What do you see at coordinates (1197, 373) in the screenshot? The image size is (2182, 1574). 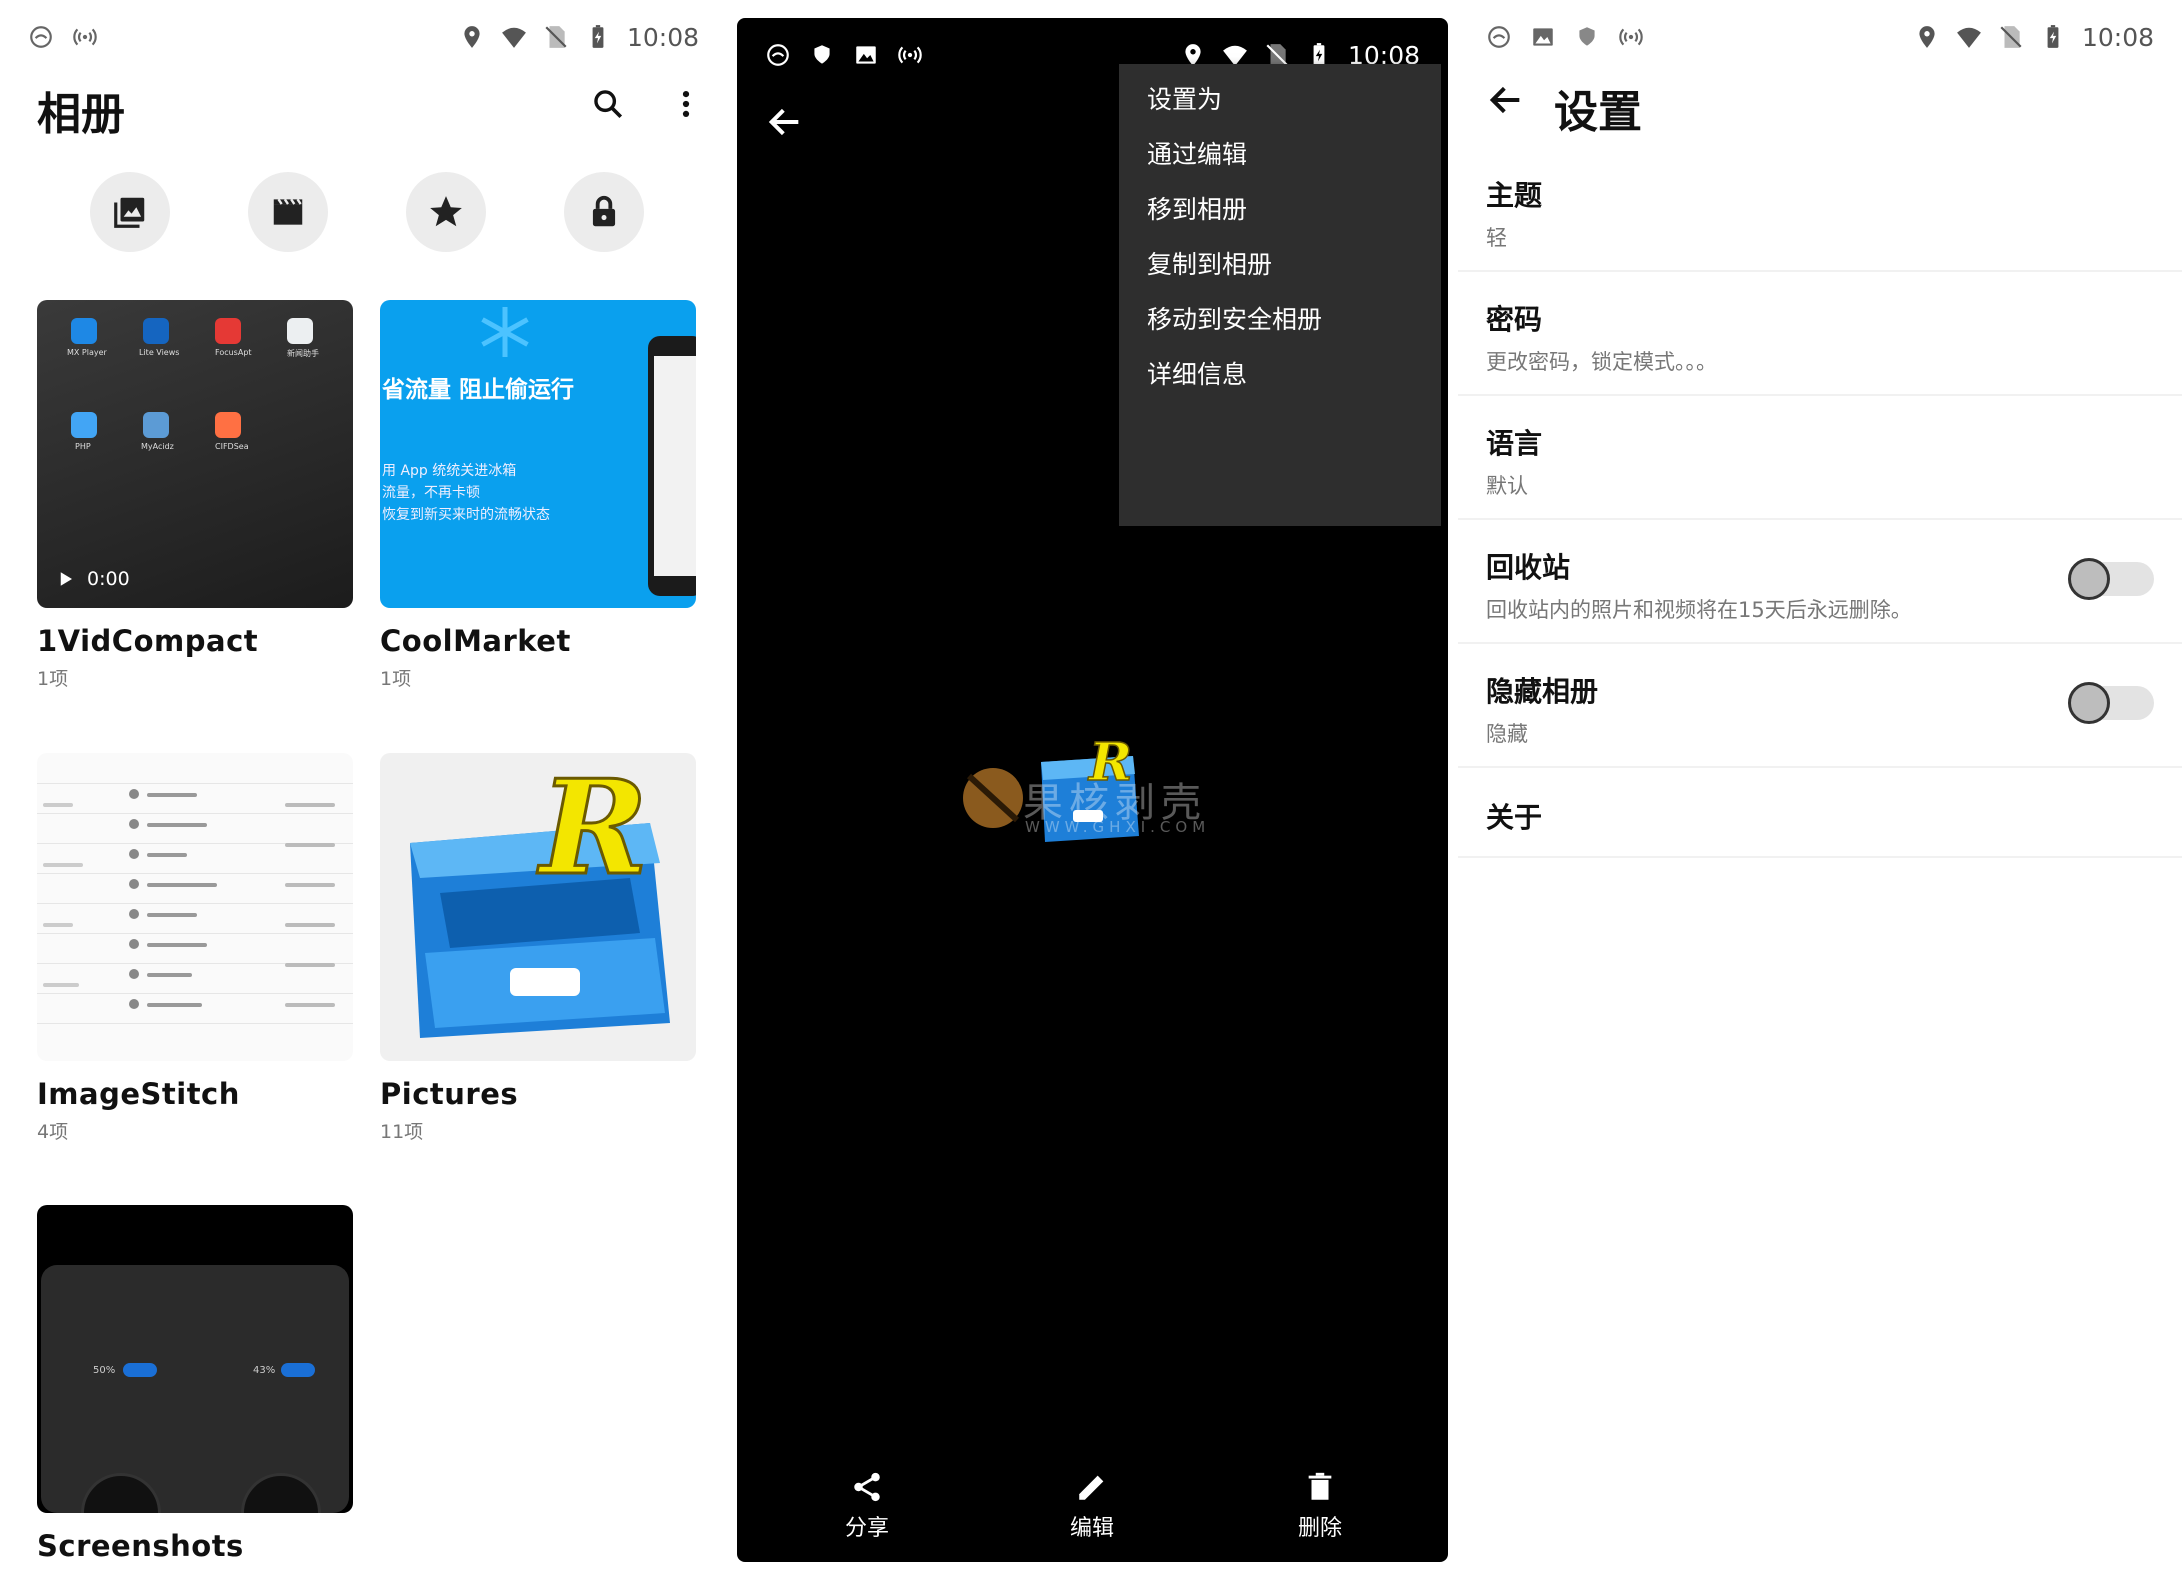 I see `menu-item-details: 详细信息` at bounding box center [1197, 373].